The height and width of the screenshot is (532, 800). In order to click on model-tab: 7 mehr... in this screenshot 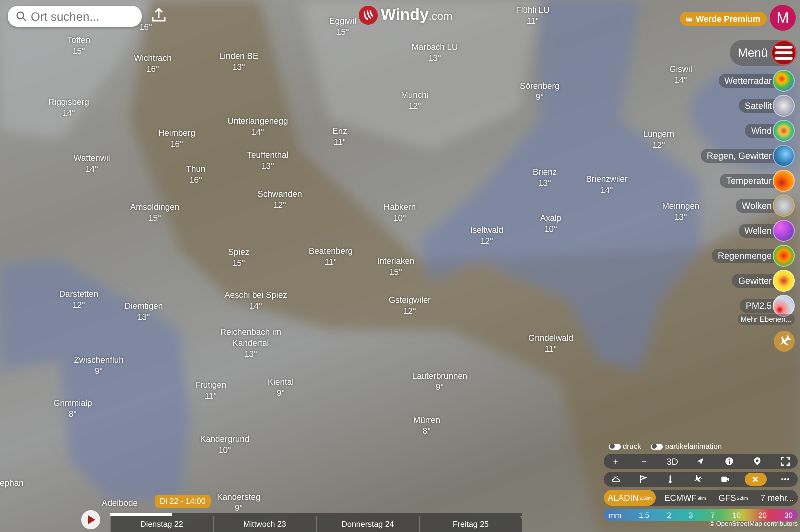, I will do `click(777, 498)`.